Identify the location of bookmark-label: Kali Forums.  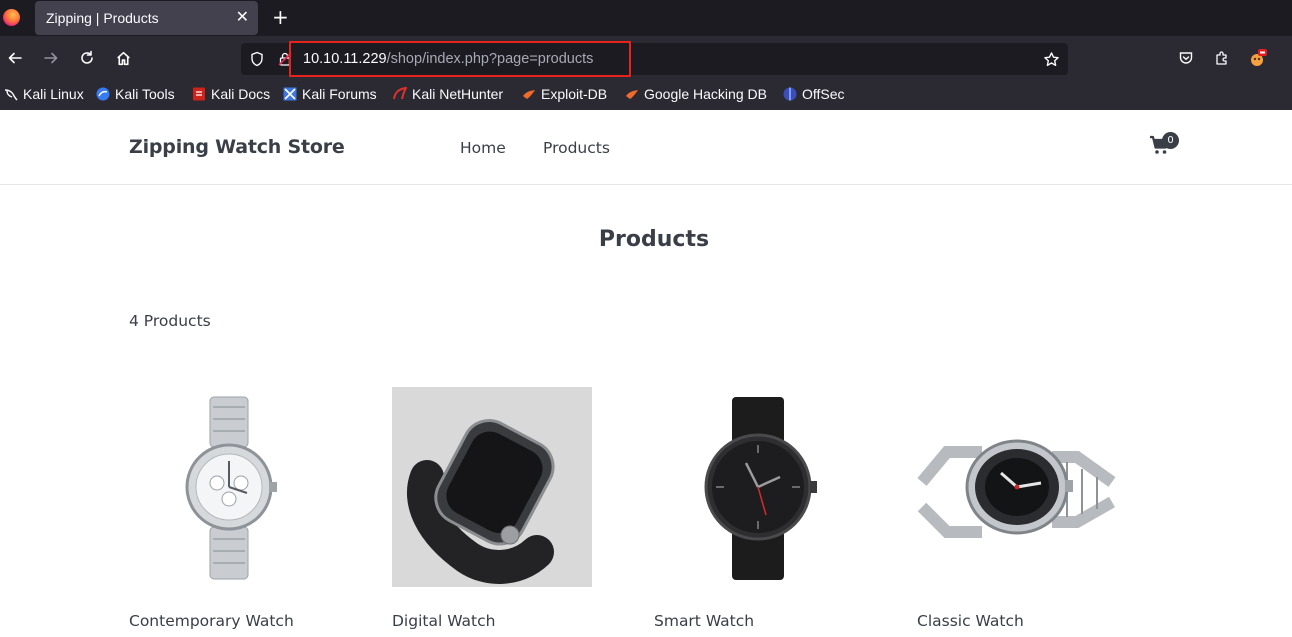
(339, 94).